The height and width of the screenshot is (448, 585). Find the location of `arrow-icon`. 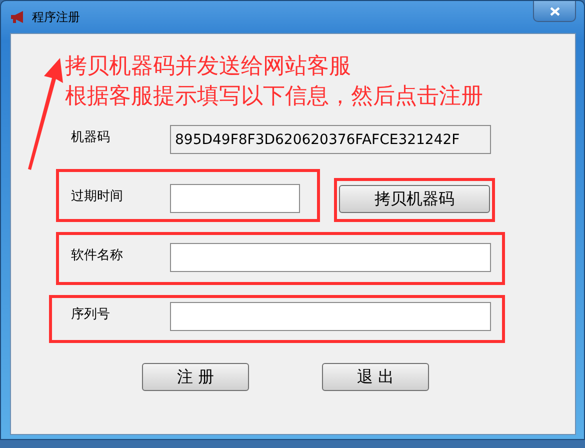

arrow-icon is located at coordinates (45, 113).